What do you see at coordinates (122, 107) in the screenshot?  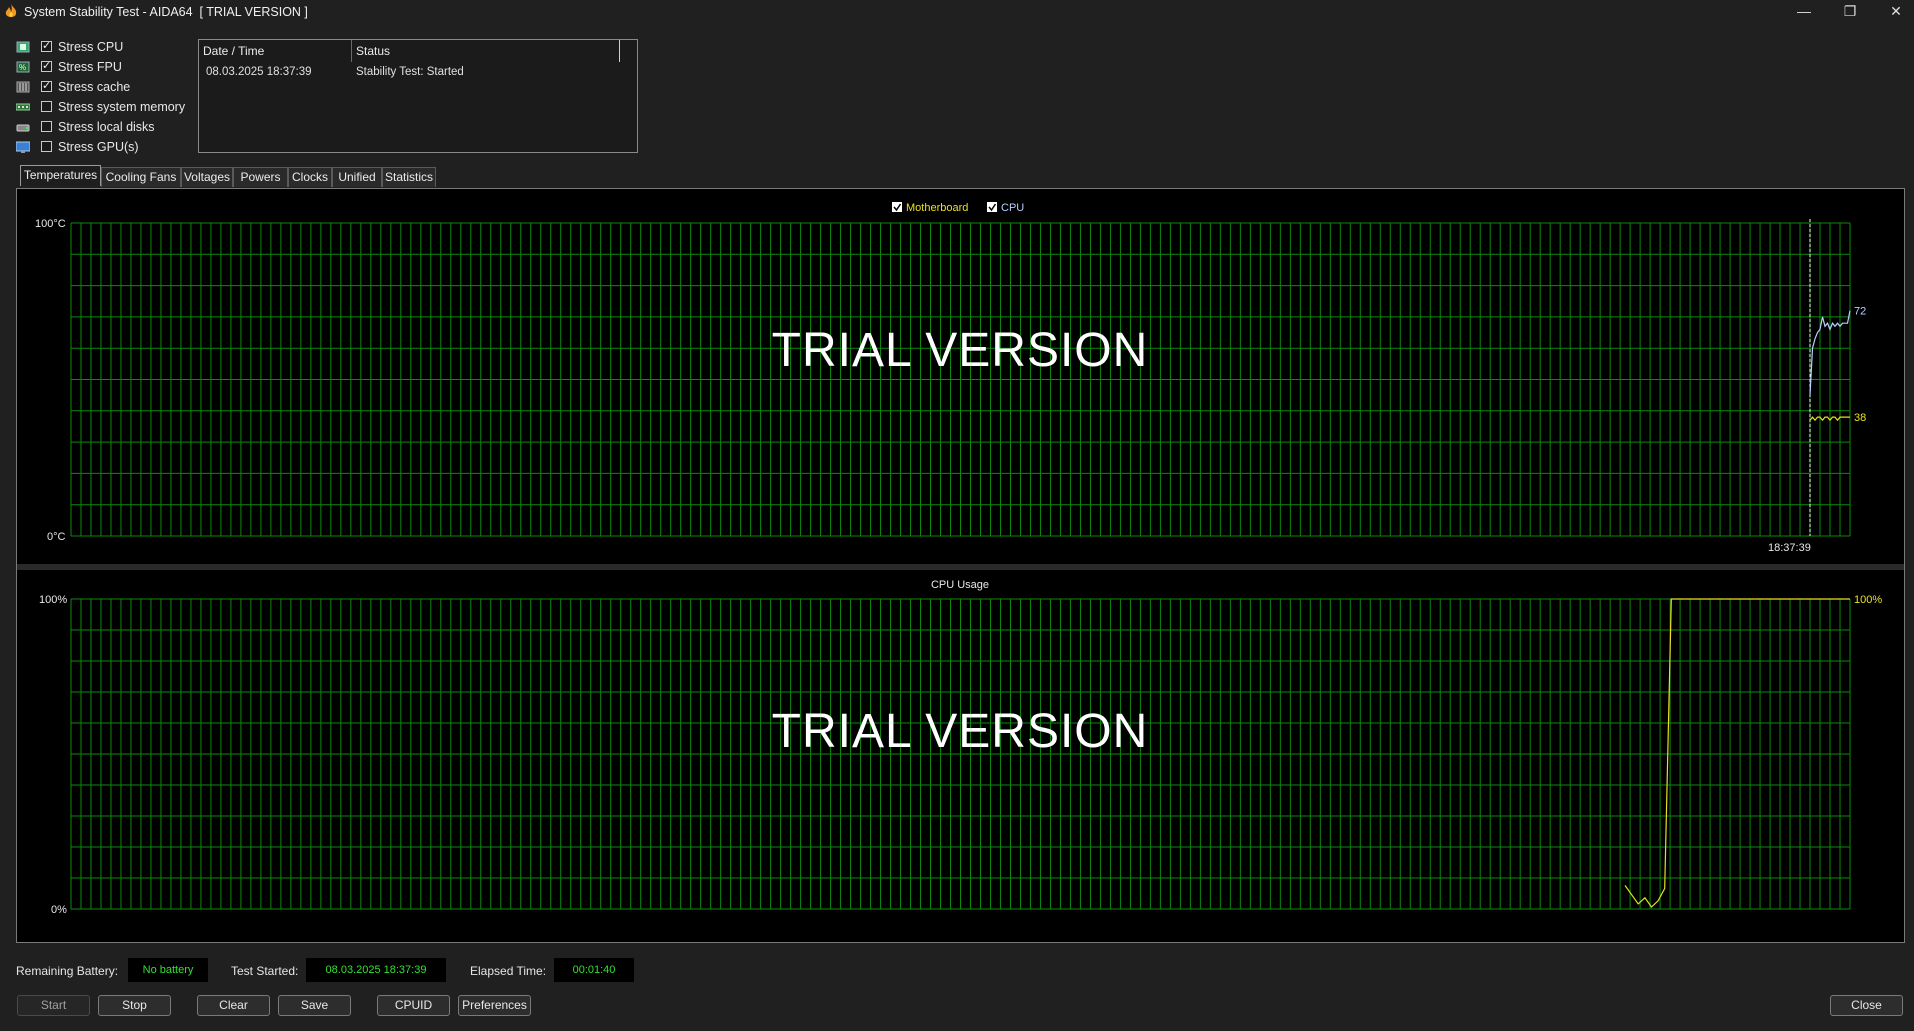 I see `stress-option-label: Stress system memory` at bounding box center [122, 107].